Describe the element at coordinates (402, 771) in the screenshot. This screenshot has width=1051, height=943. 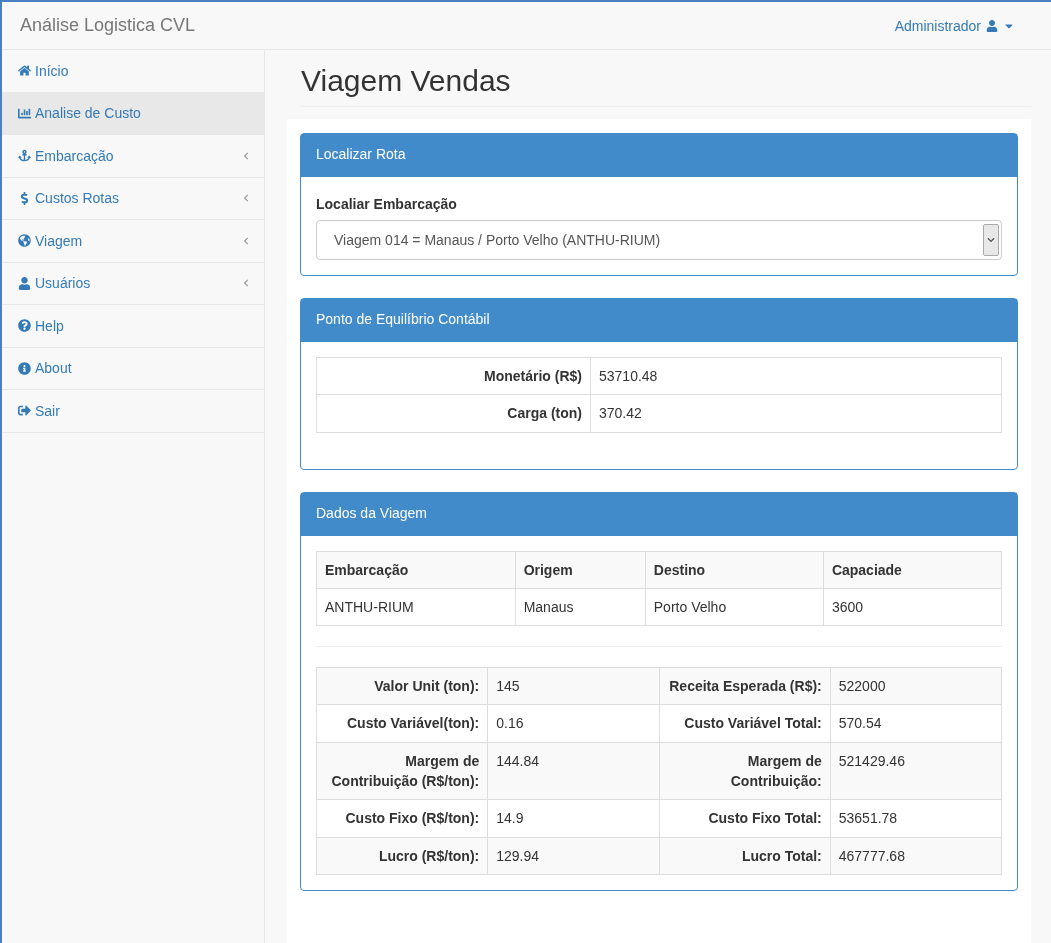
I see `row-label: Margem de Contribuição (R$/ton):` at that location.